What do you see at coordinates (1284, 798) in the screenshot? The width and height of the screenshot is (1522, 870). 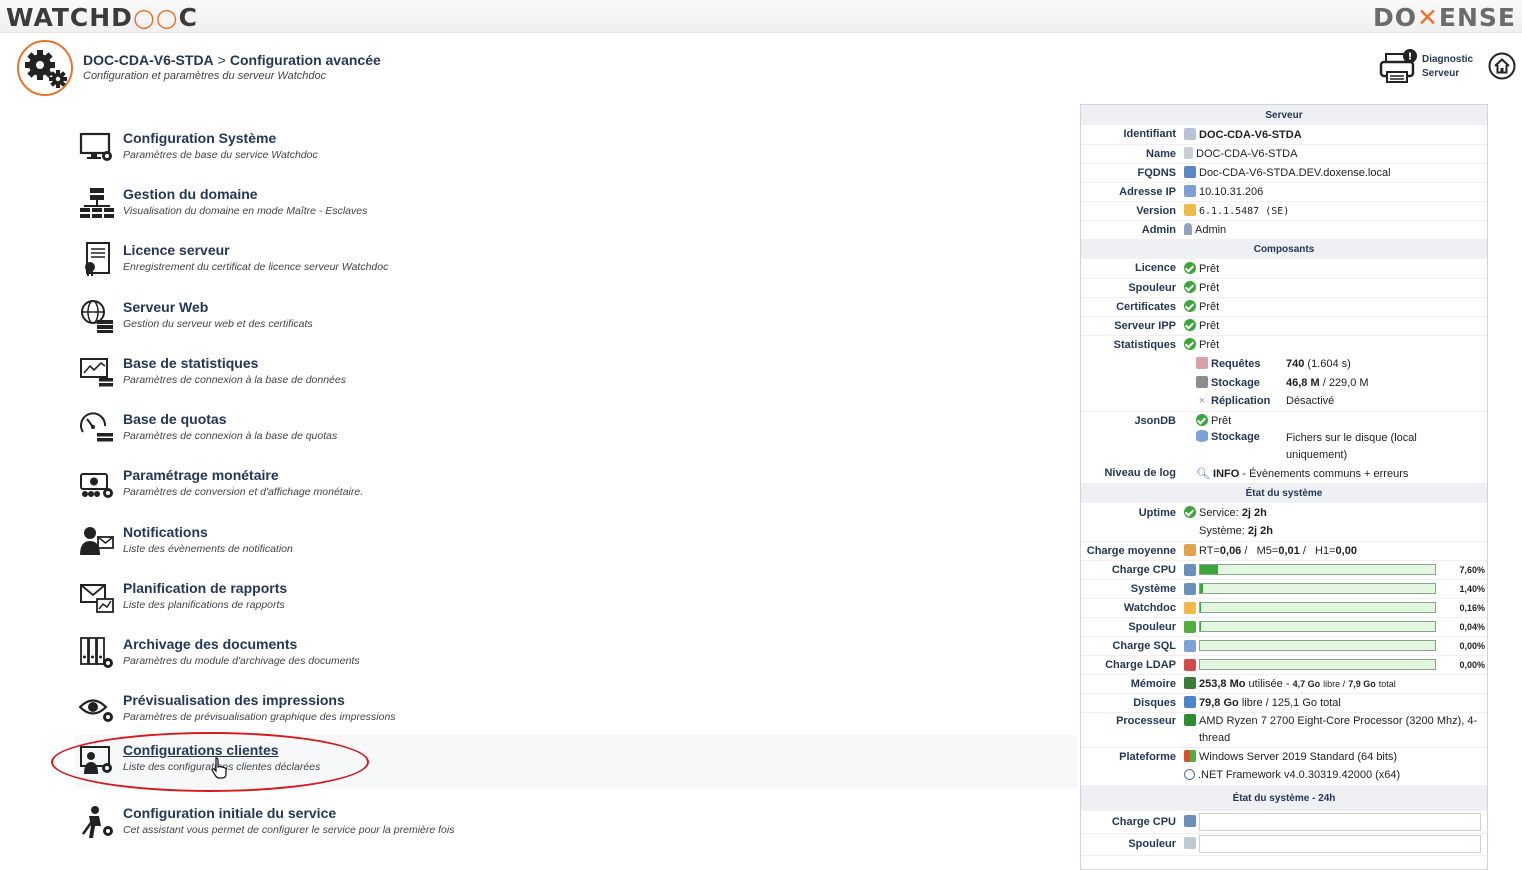 I see `section-etat-24h: État du système - 24h` at bounding box center [1284, 798].